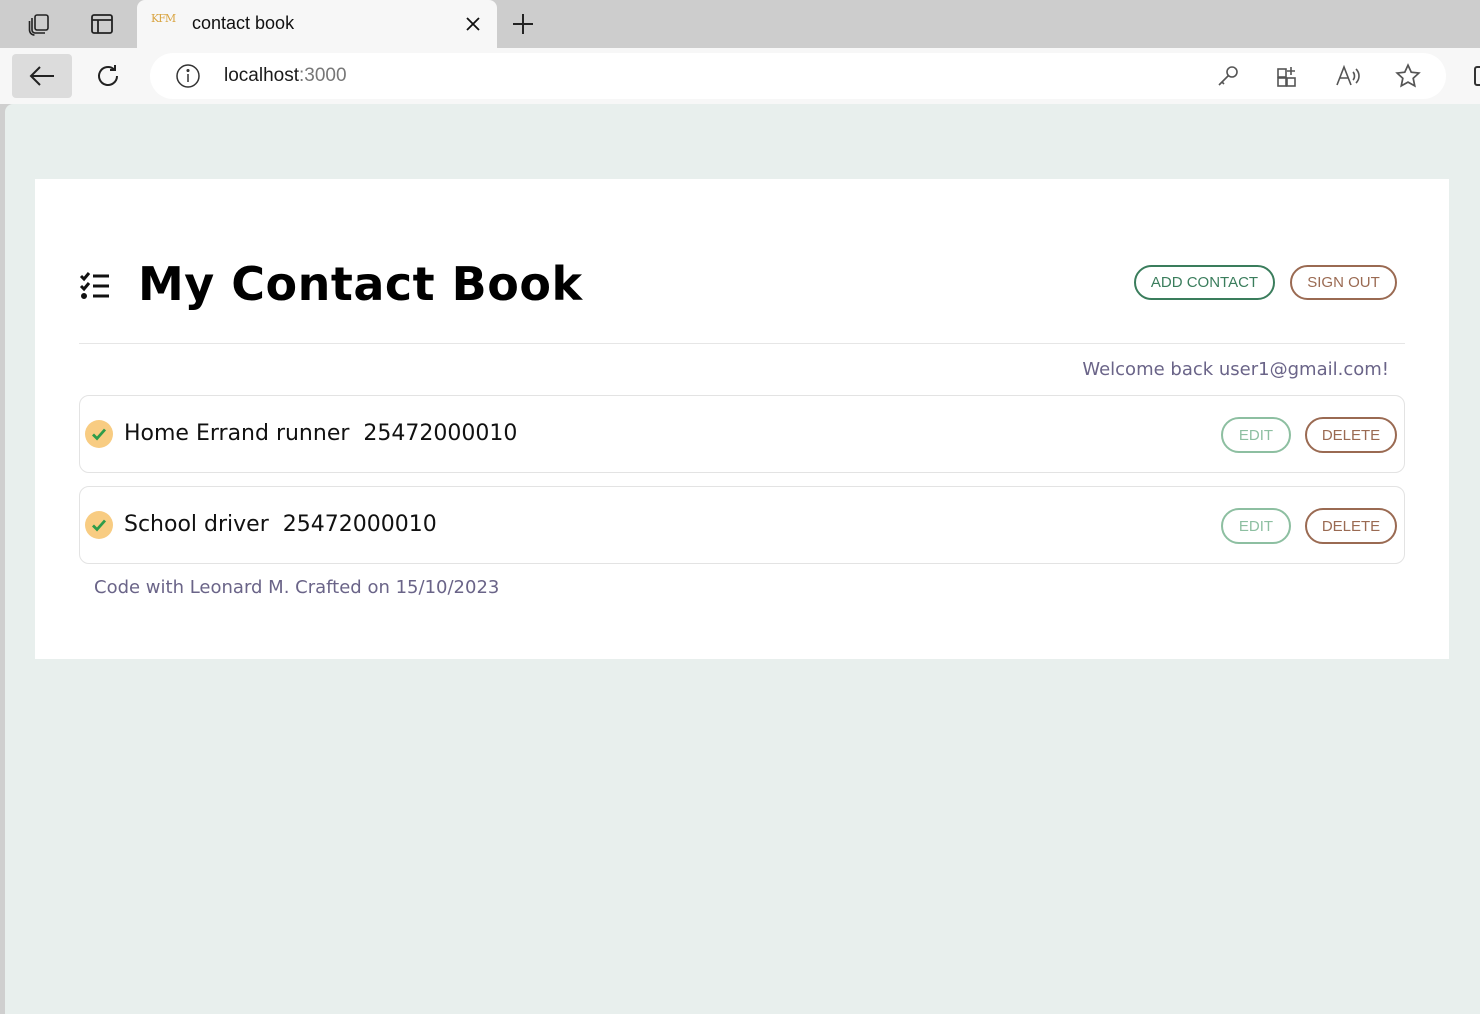  I want to click on add-contact-button: ADD CONTACT, so click(1204, 282).